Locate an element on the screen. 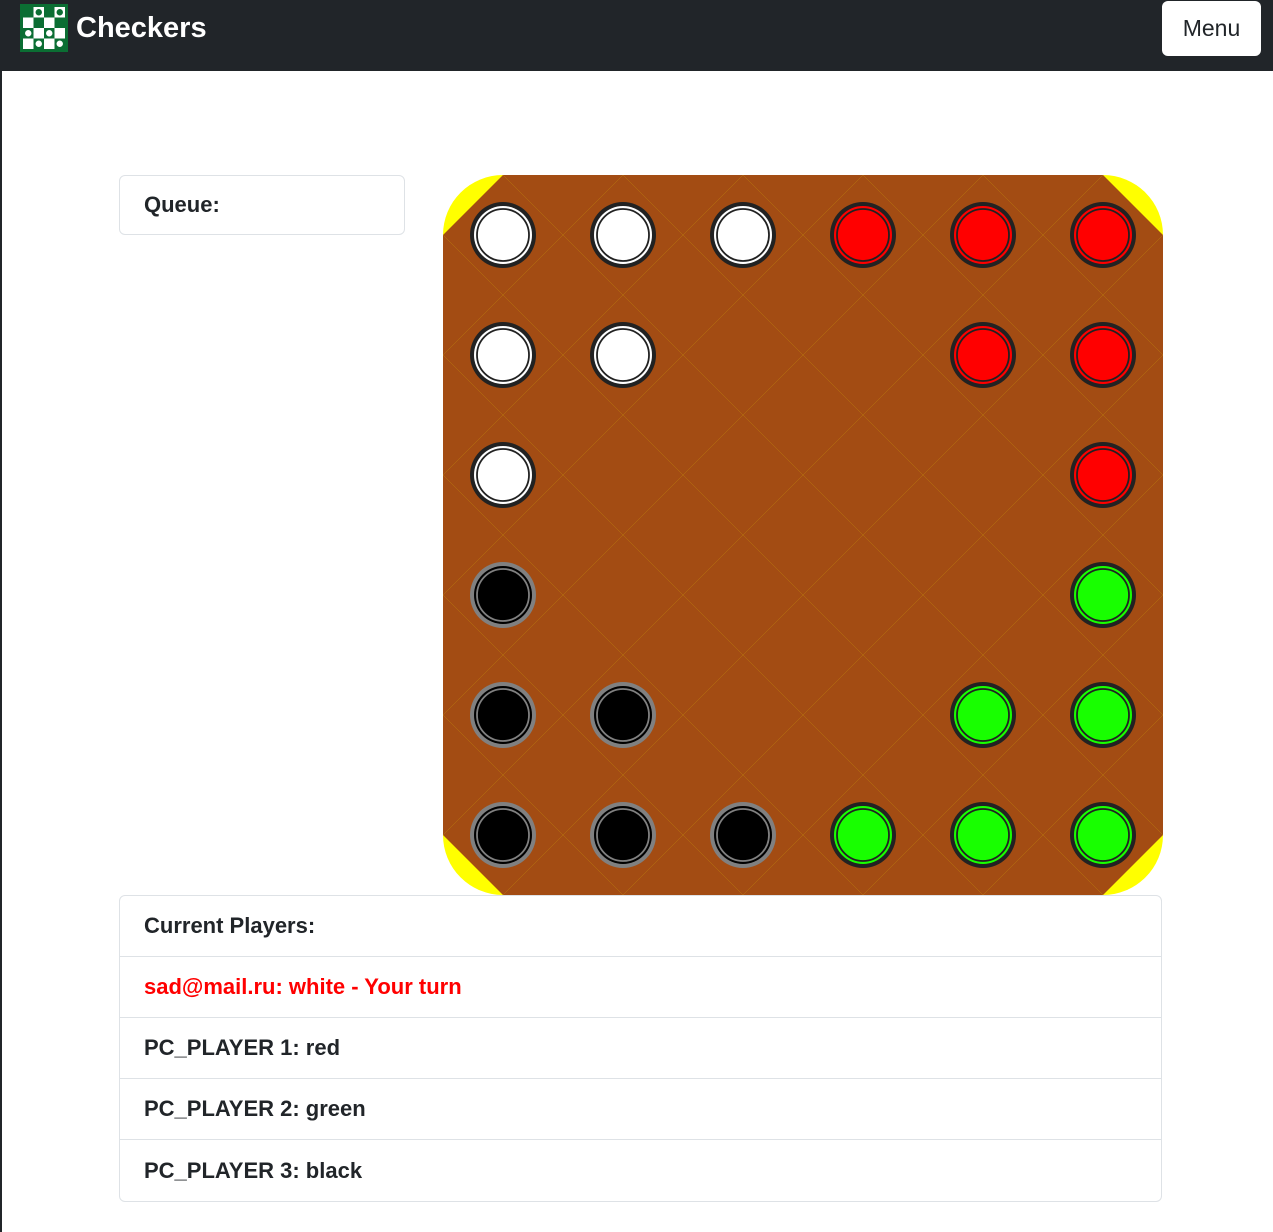  navbar: Checkers Menu is located at coordinates (636, 35).